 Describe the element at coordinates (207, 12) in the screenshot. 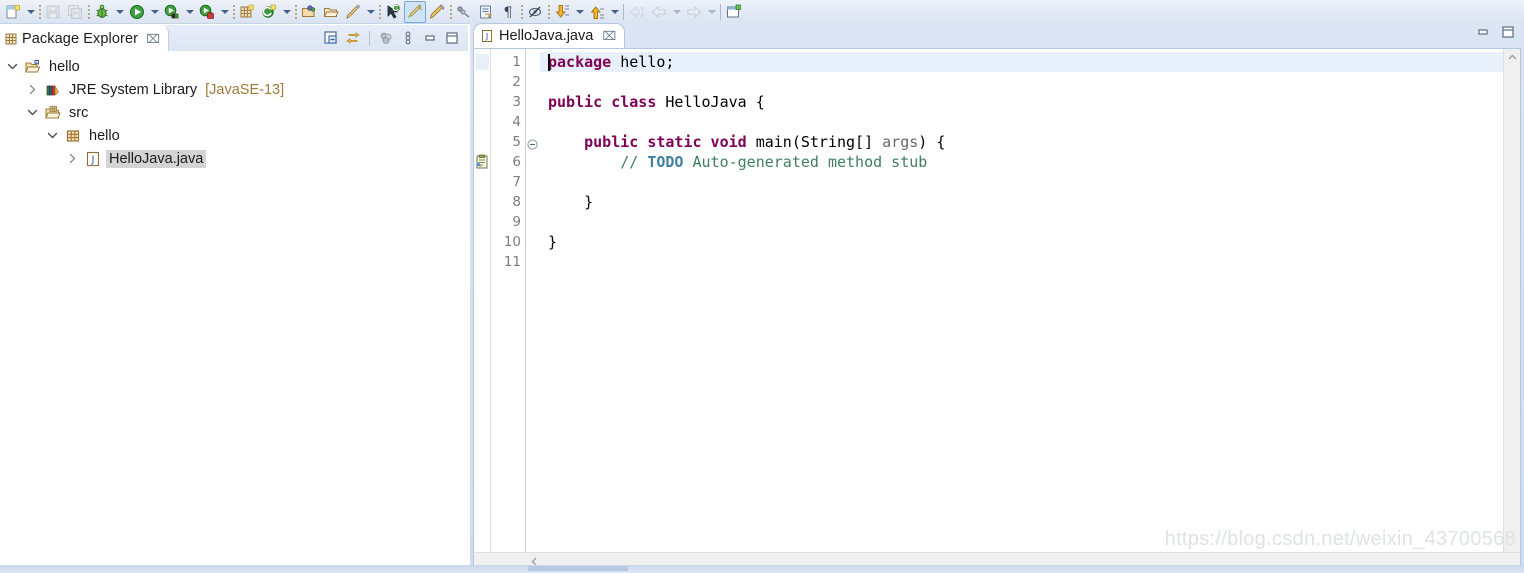

I see `run-external-button` at that location.